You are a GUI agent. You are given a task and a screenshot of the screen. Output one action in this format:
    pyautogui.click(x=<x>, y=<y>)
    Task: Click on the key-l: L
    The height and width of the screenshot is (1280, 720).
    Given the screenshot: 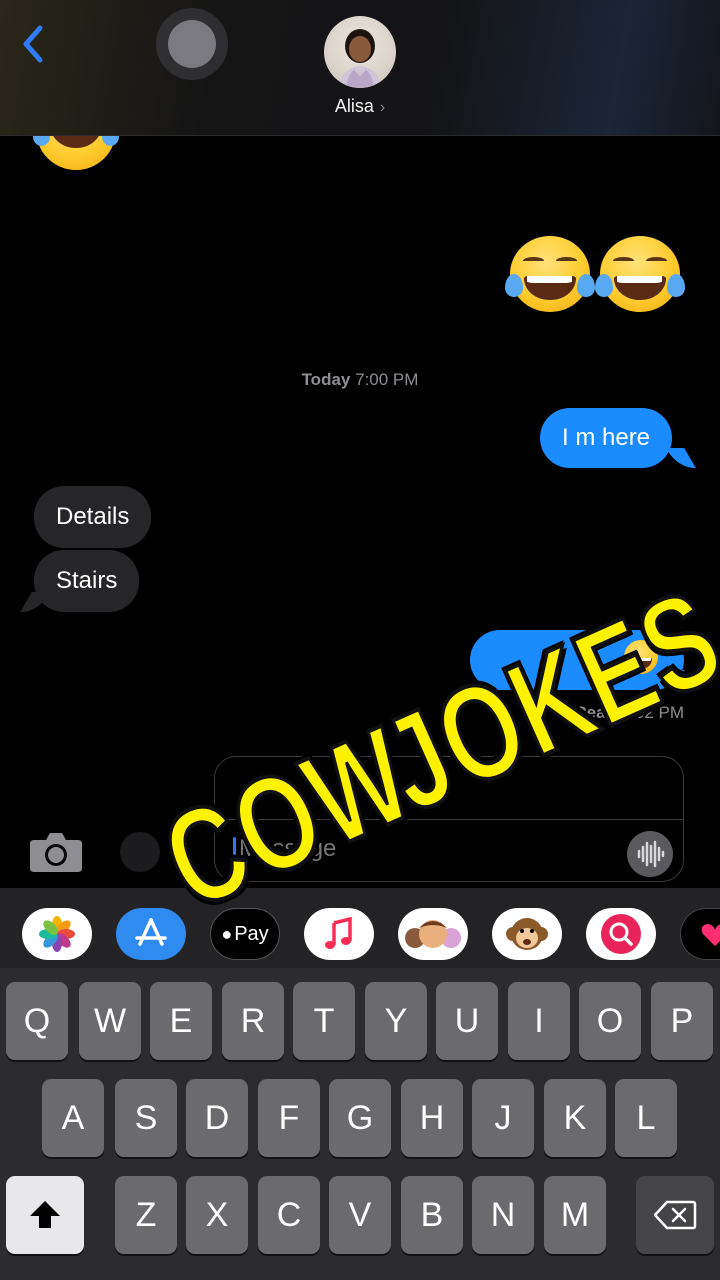 What is the action you would take?
    pyautogui.click(x=646, y=1118)
    